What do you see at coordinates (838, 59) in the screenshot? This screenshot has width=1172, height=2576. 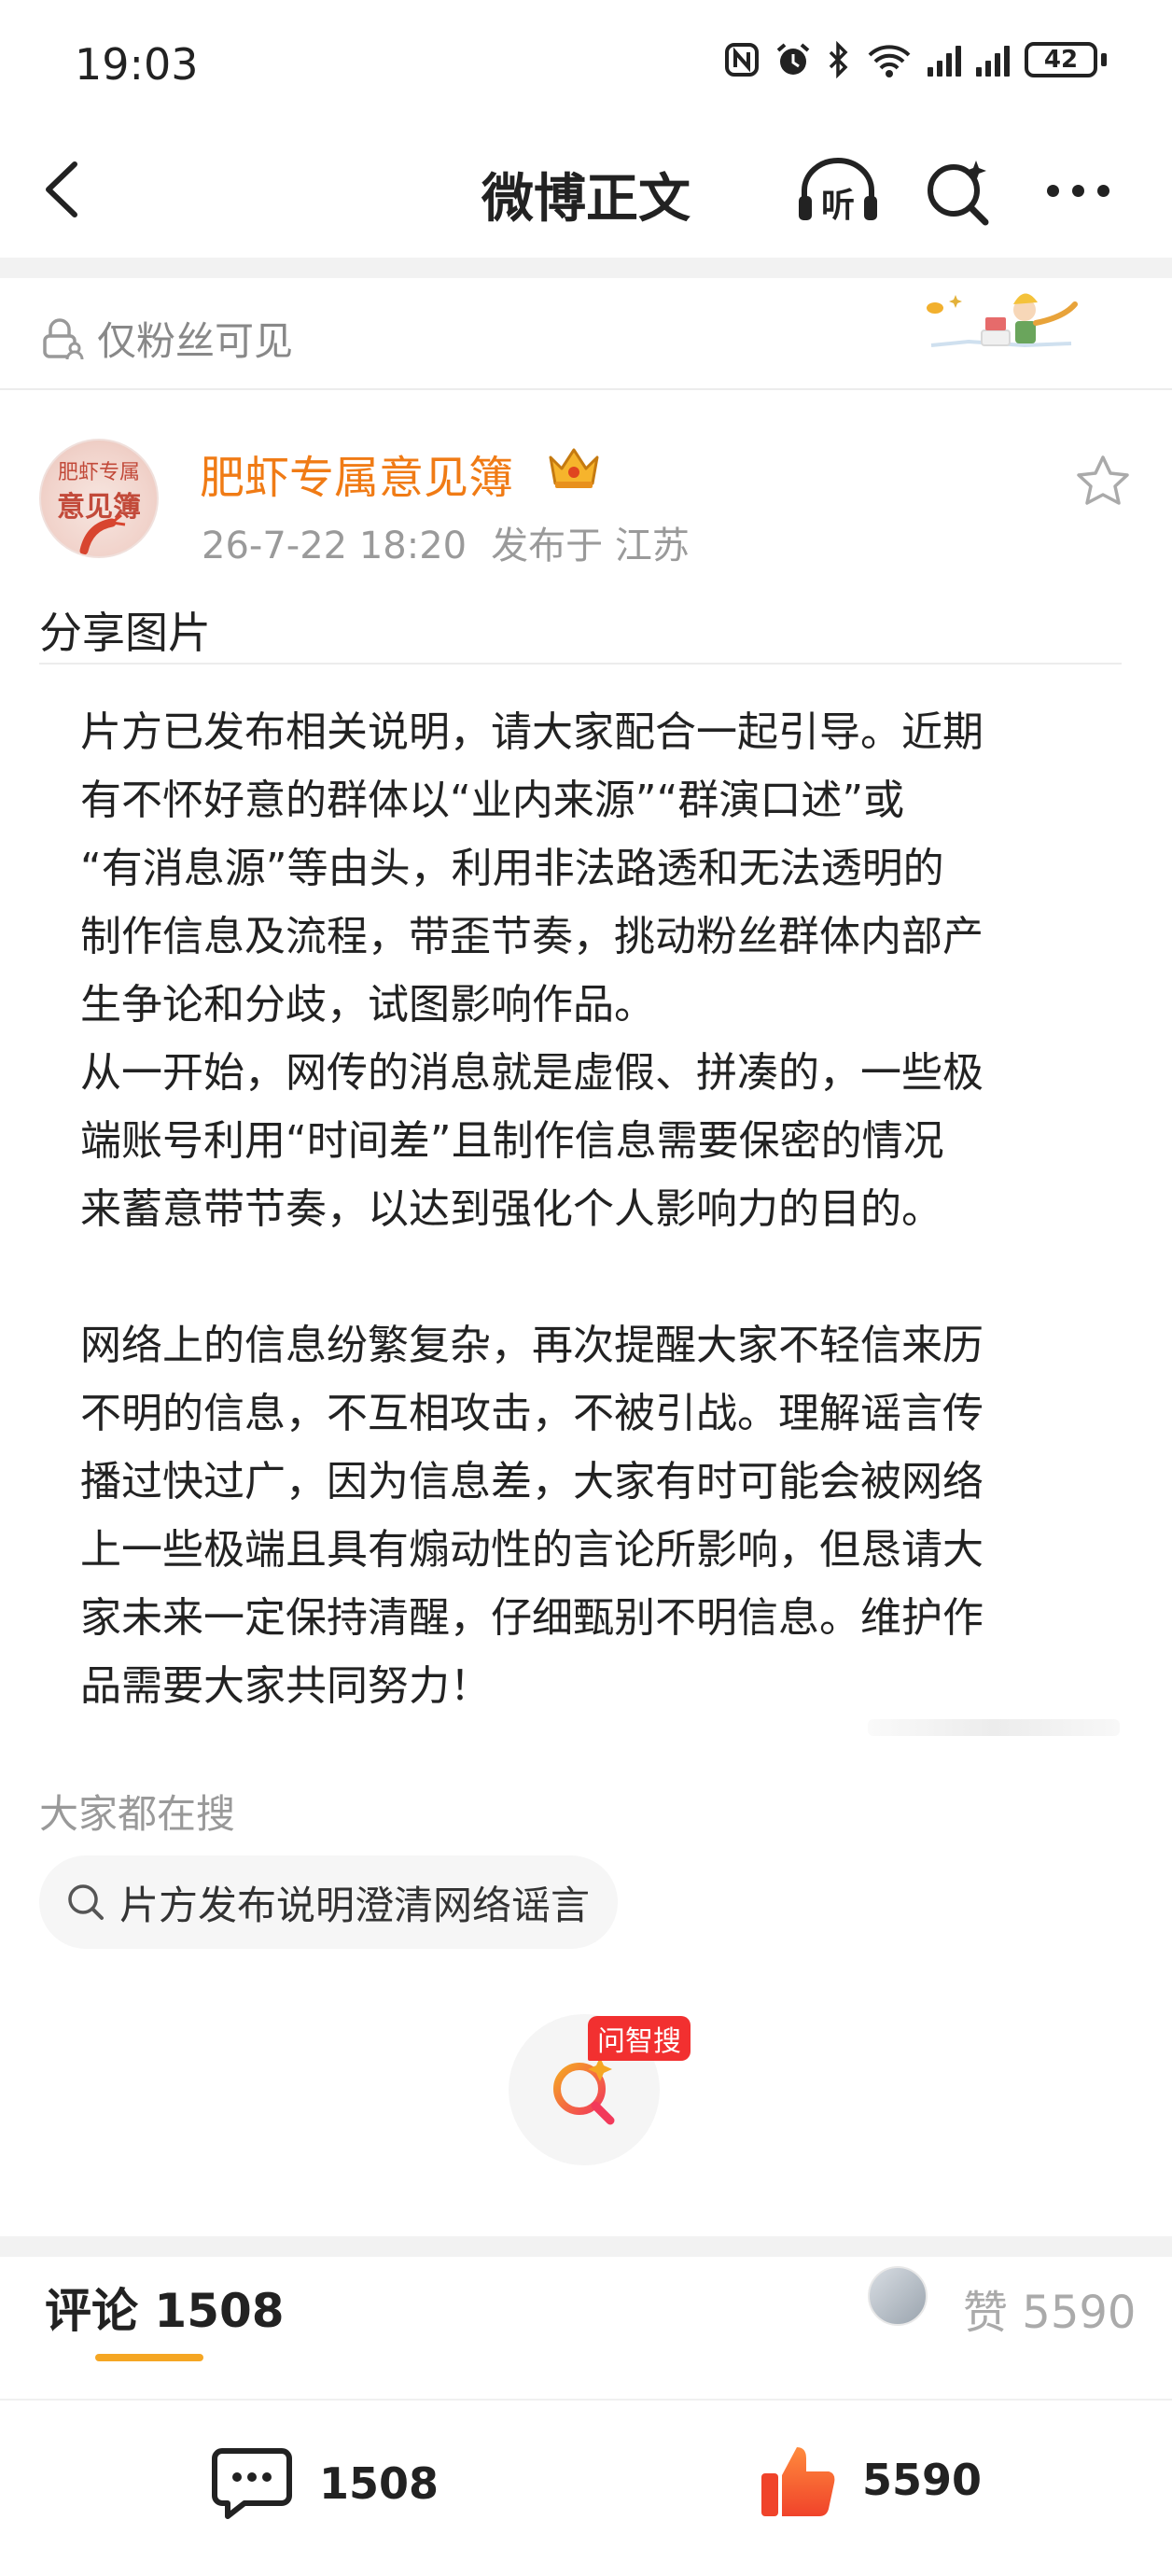 I see `bluetooth-icon` at bounding box center [838, 59].